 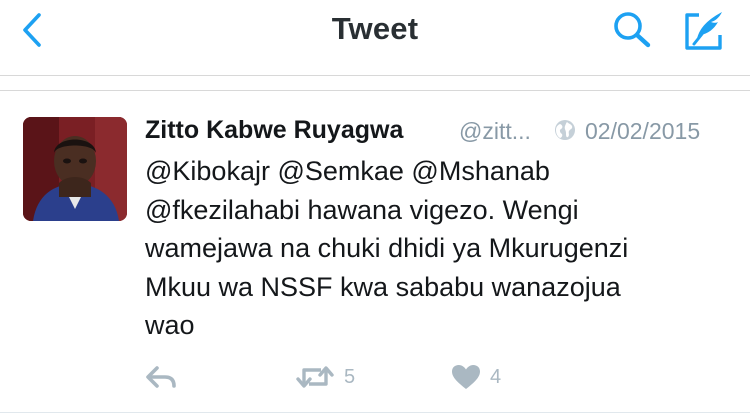 I want to click on section-divider, so click(x=375, y=84).